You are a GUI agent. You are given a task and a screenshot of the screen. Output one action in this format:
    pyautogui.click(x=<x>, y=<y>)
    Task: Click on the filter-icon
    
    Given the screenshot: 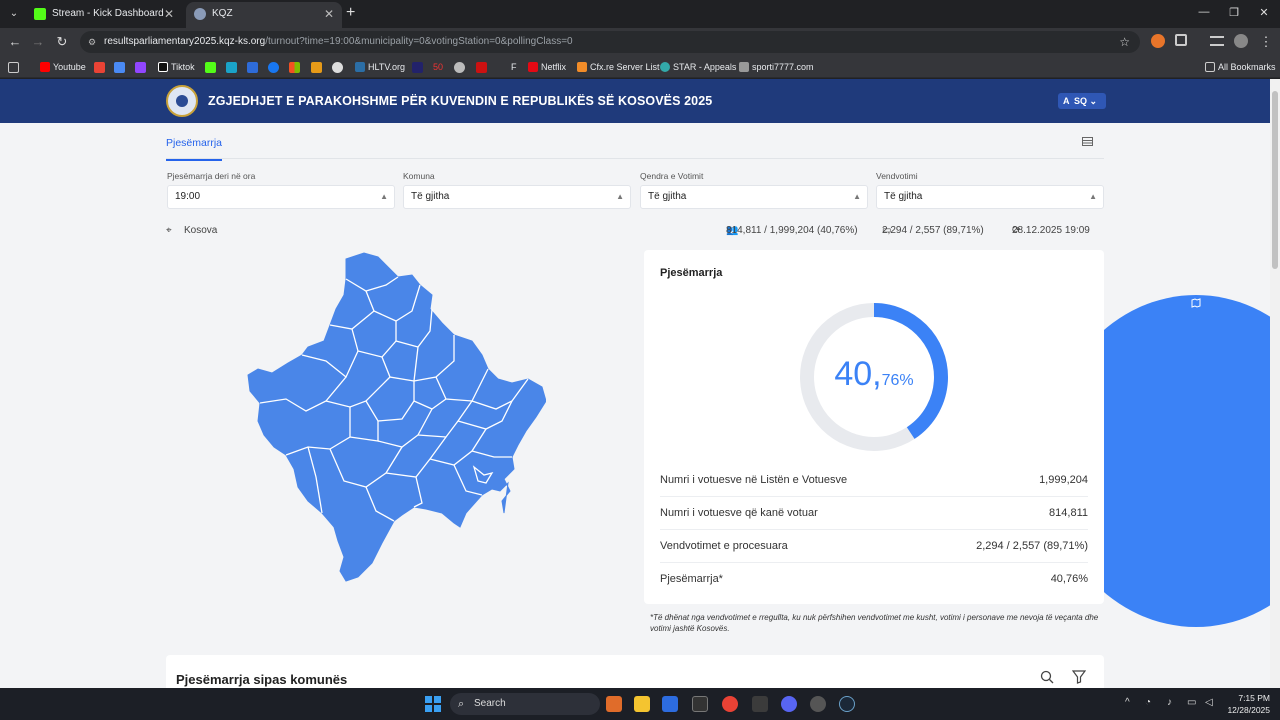 What is the action you would take?
    pyautogui.click(x=1079, y=678)
    